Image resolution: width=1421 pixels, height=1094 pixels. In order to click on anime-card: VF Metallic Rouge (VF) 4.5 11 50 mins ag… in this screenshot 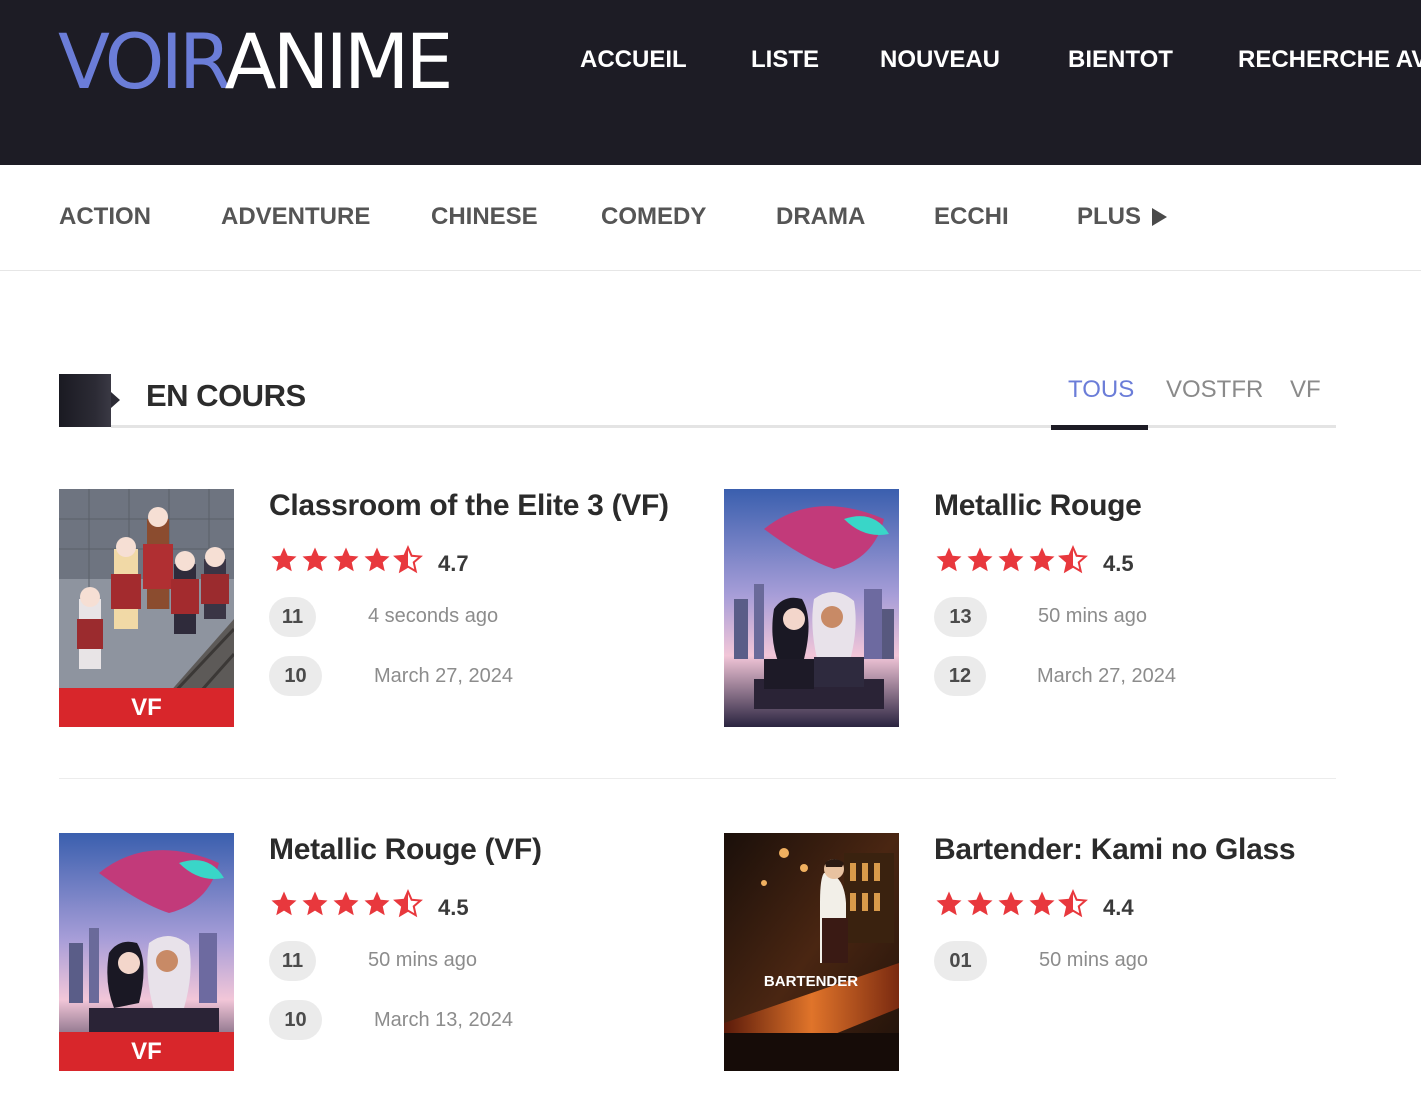, I will do `click(379, 953)`.